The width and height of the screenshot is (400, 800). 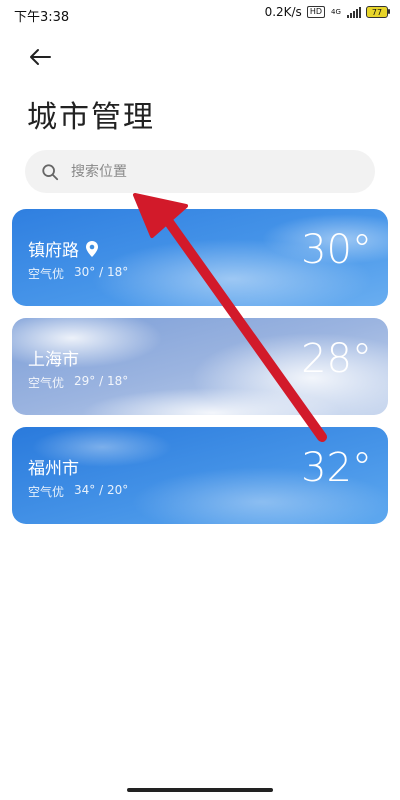 I want to click on temp-range: 29° / 18°, so click(x=101, y=381).